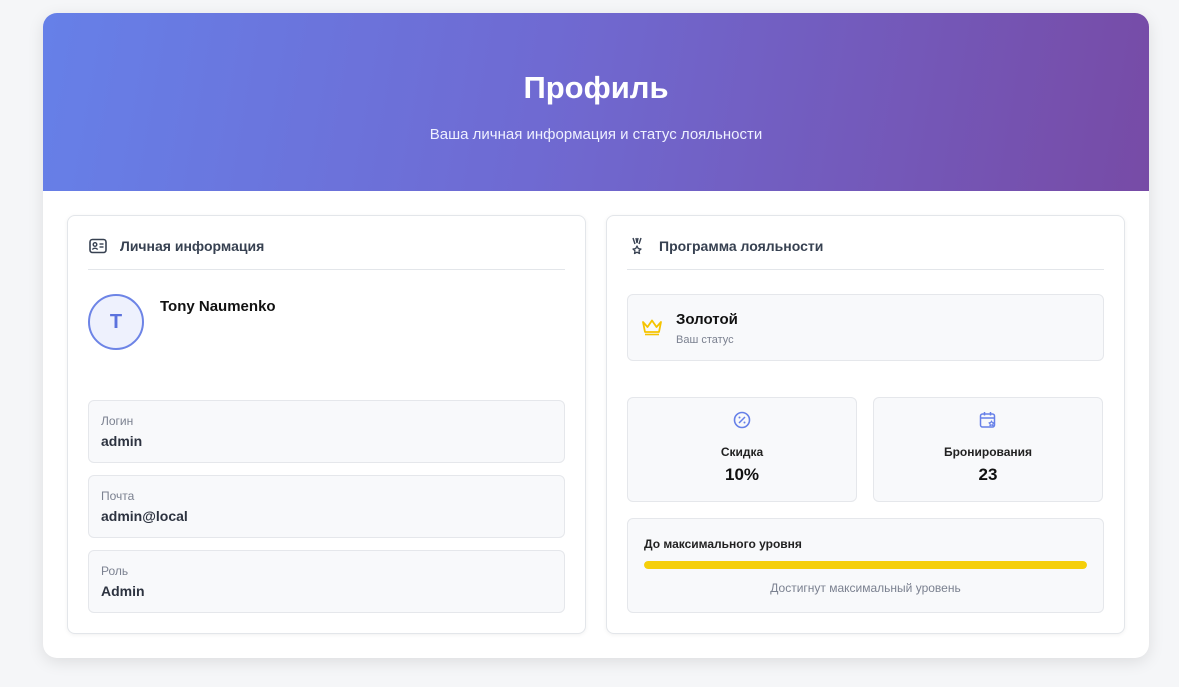 The image size is (1179, 687). I want to click on bookings-label: Бронирования, so click(988, 452).